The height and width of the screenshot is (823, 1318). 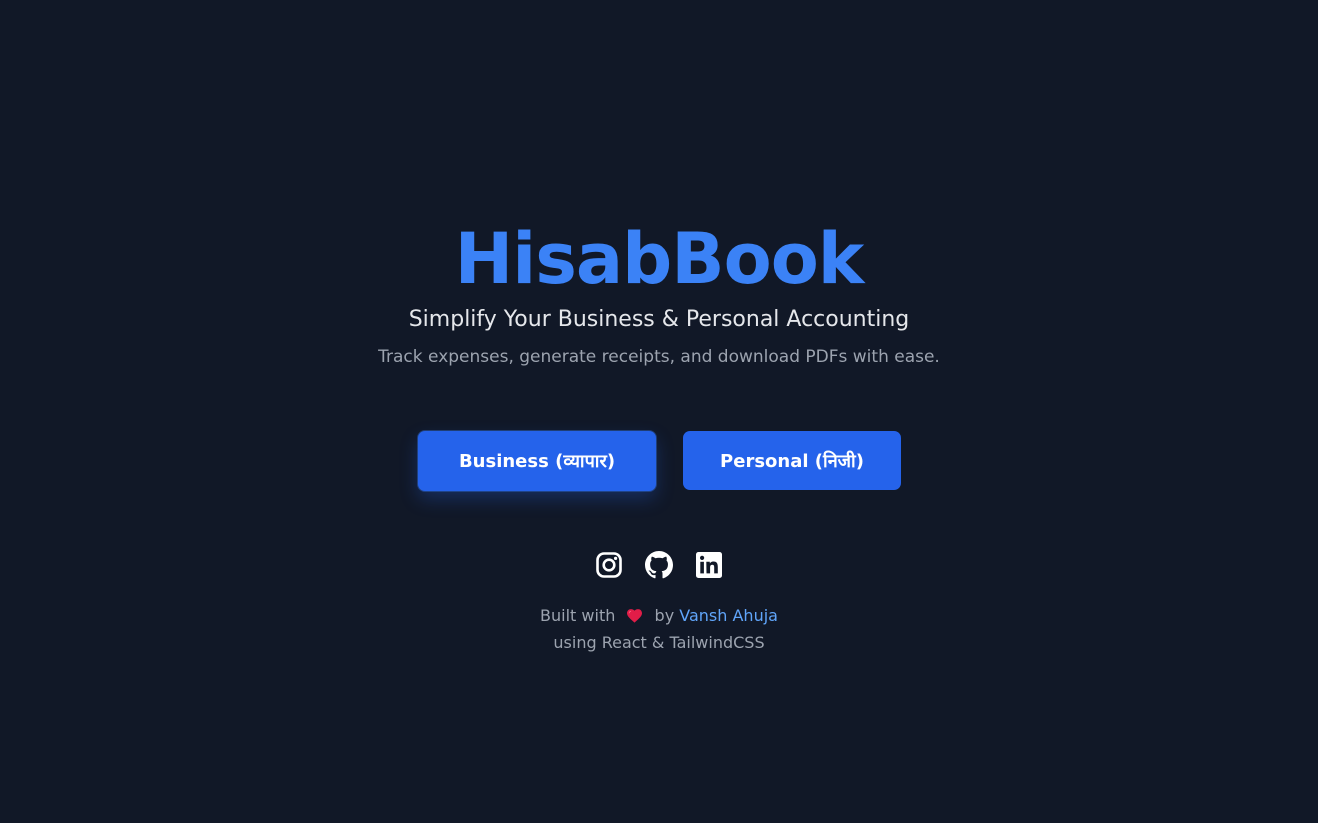 I want to click on business-button: Business (व्यापार), so click(x=537, y=461).